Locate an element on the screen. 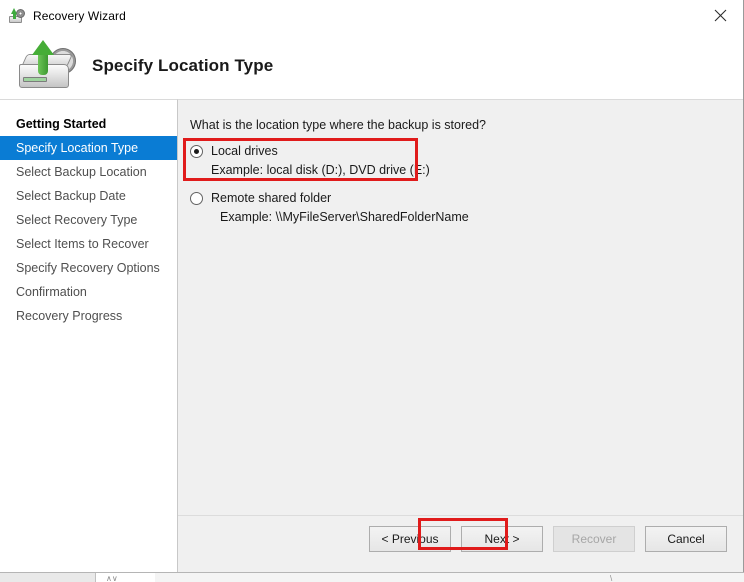  radio-local-drives is located at coordinates (196, 151).